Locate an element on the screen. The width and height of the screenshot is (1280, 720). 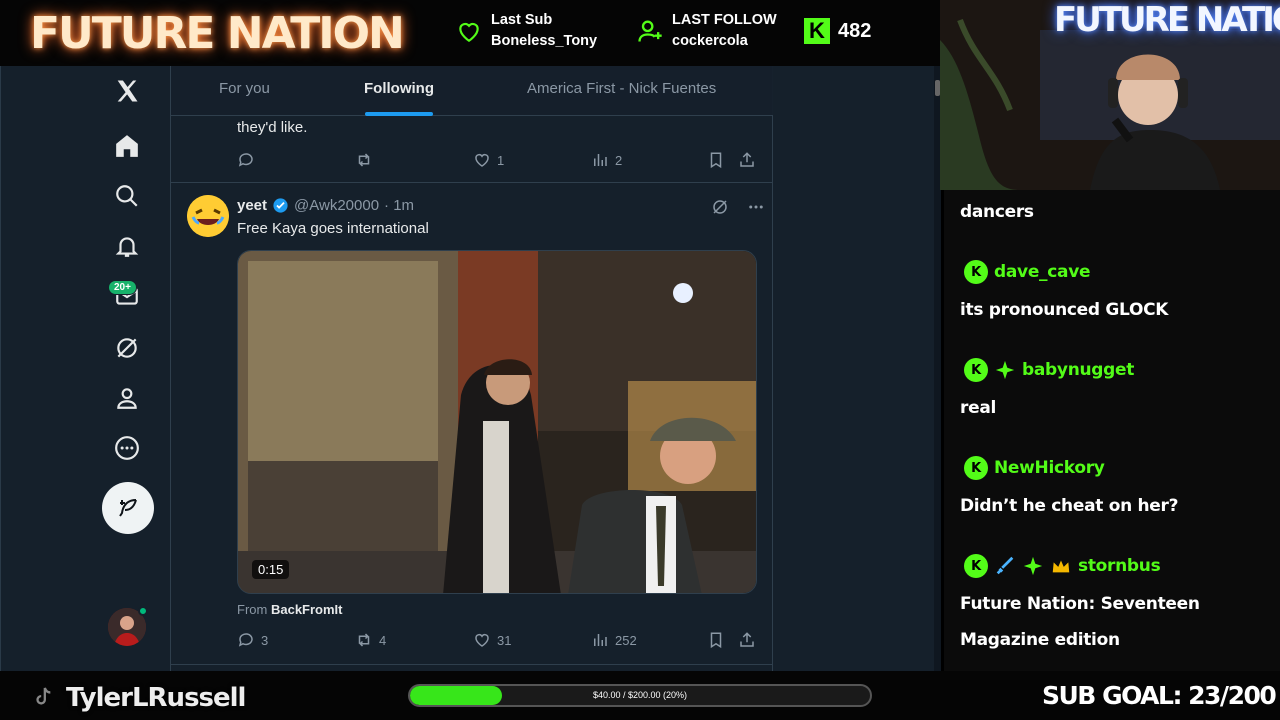
online-status-dot is located at coordinates (143, 611).